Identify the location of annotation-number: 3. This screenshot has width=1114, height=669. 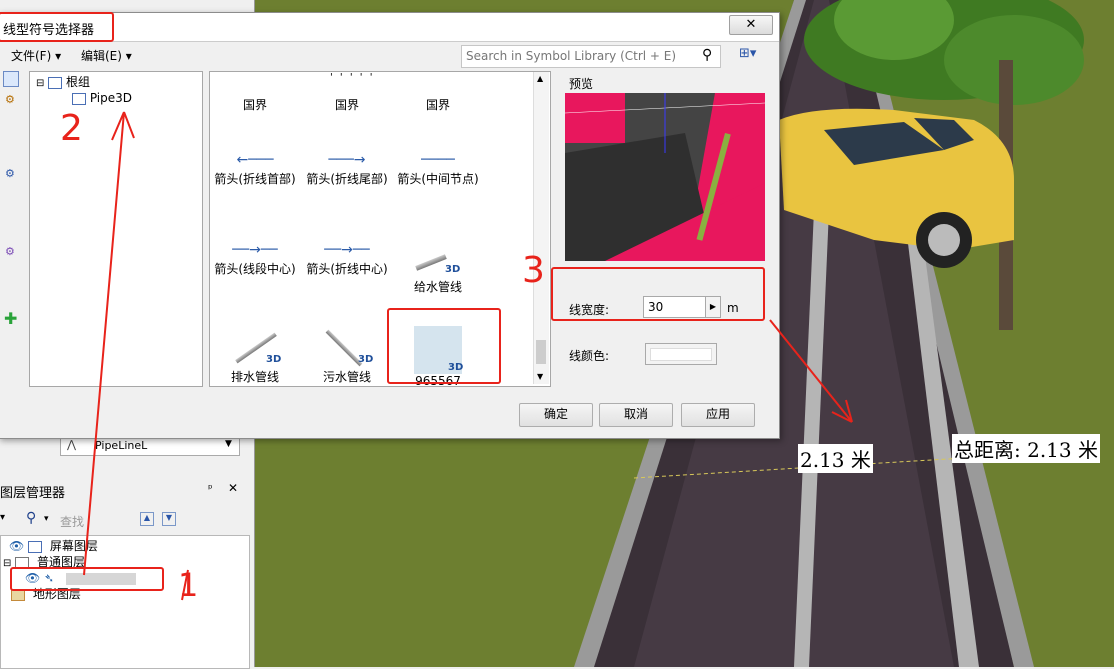
(533, 270).